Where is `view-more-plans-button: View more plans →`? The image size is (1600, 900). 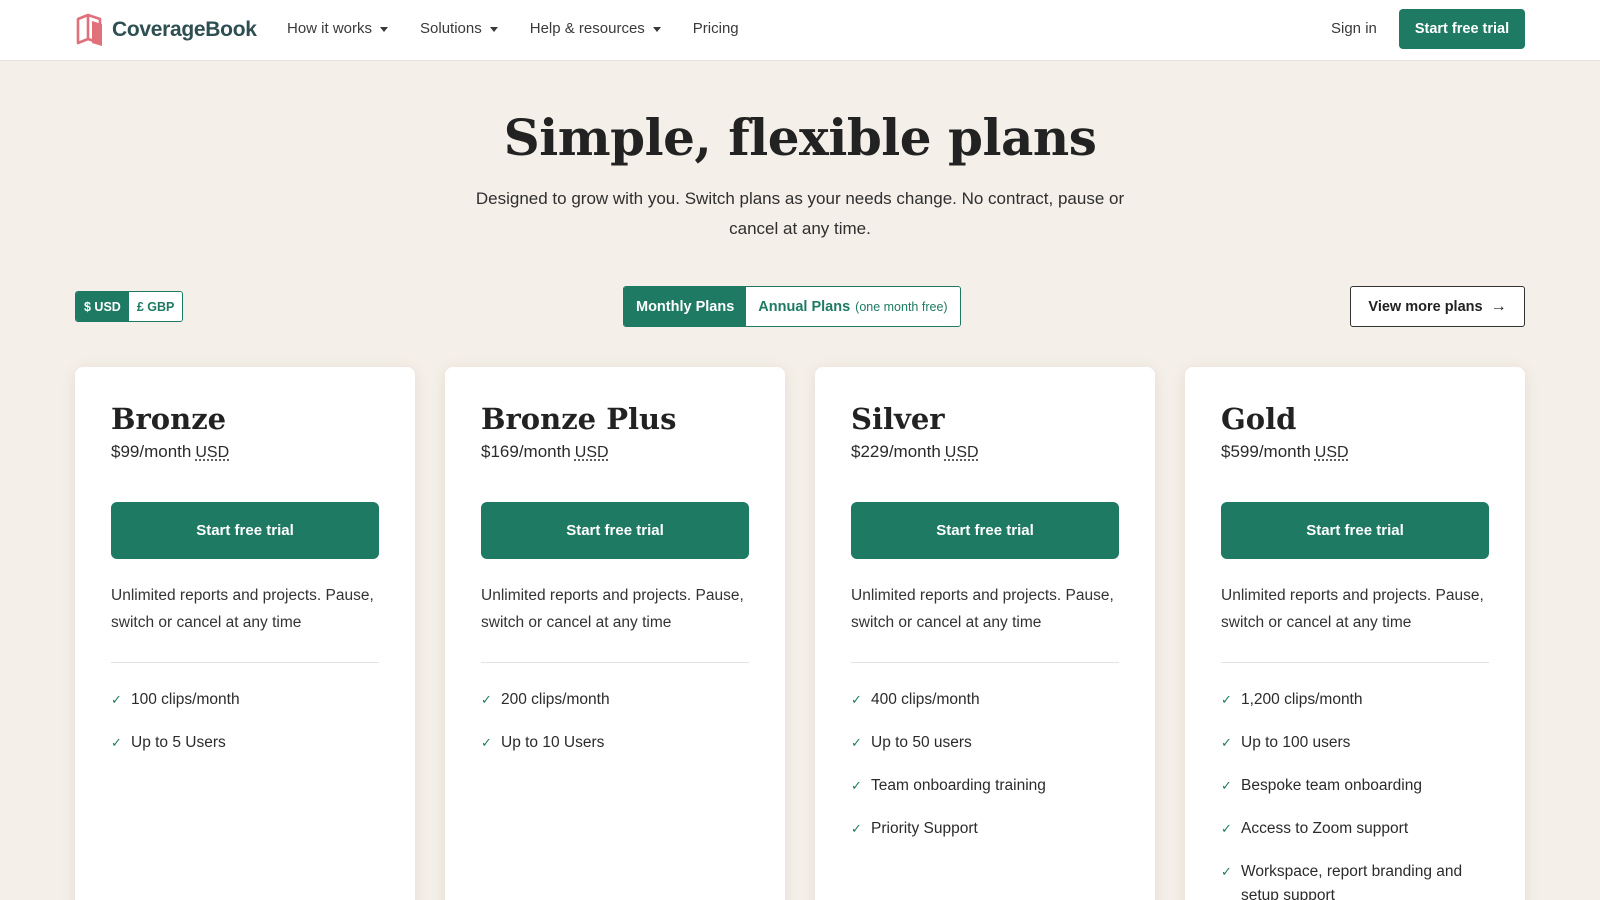
view-more-plans-button: View more plans → is located at coordinates (1437, 306).